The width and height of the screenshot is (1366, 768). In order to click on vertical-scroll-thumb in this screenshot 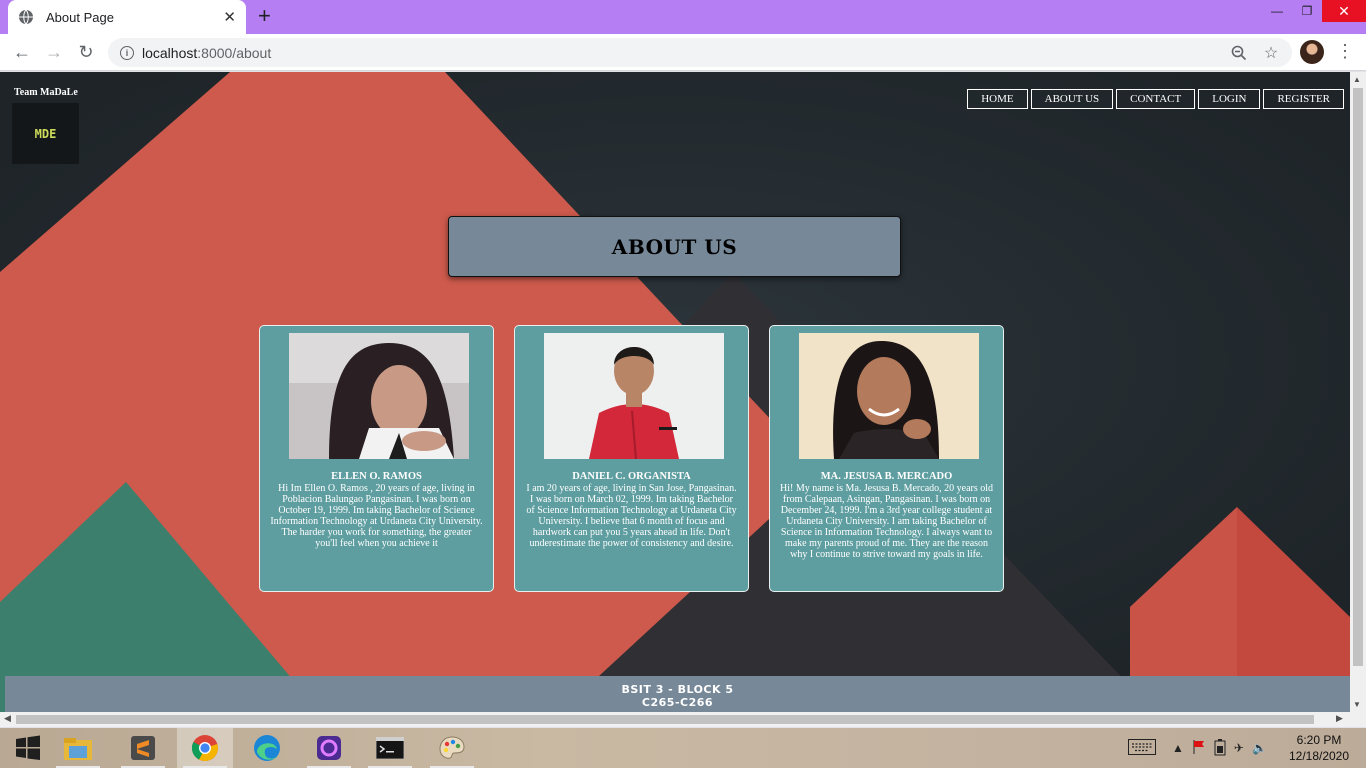, I will do `click(1358, 377)`.